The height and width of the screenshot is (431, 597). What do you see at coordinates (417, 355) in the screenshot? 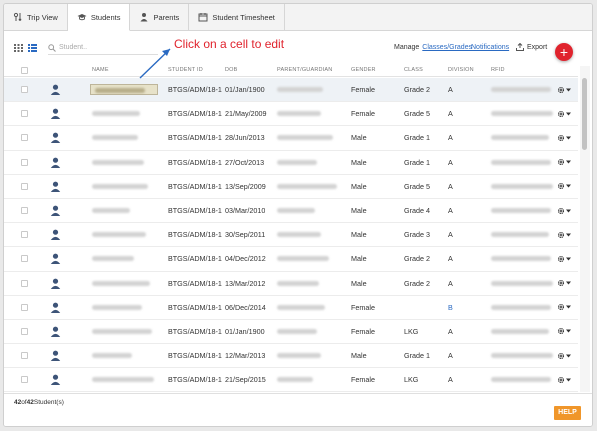
I see `class-cell: Grade 1` at bounding box center [417, 355].